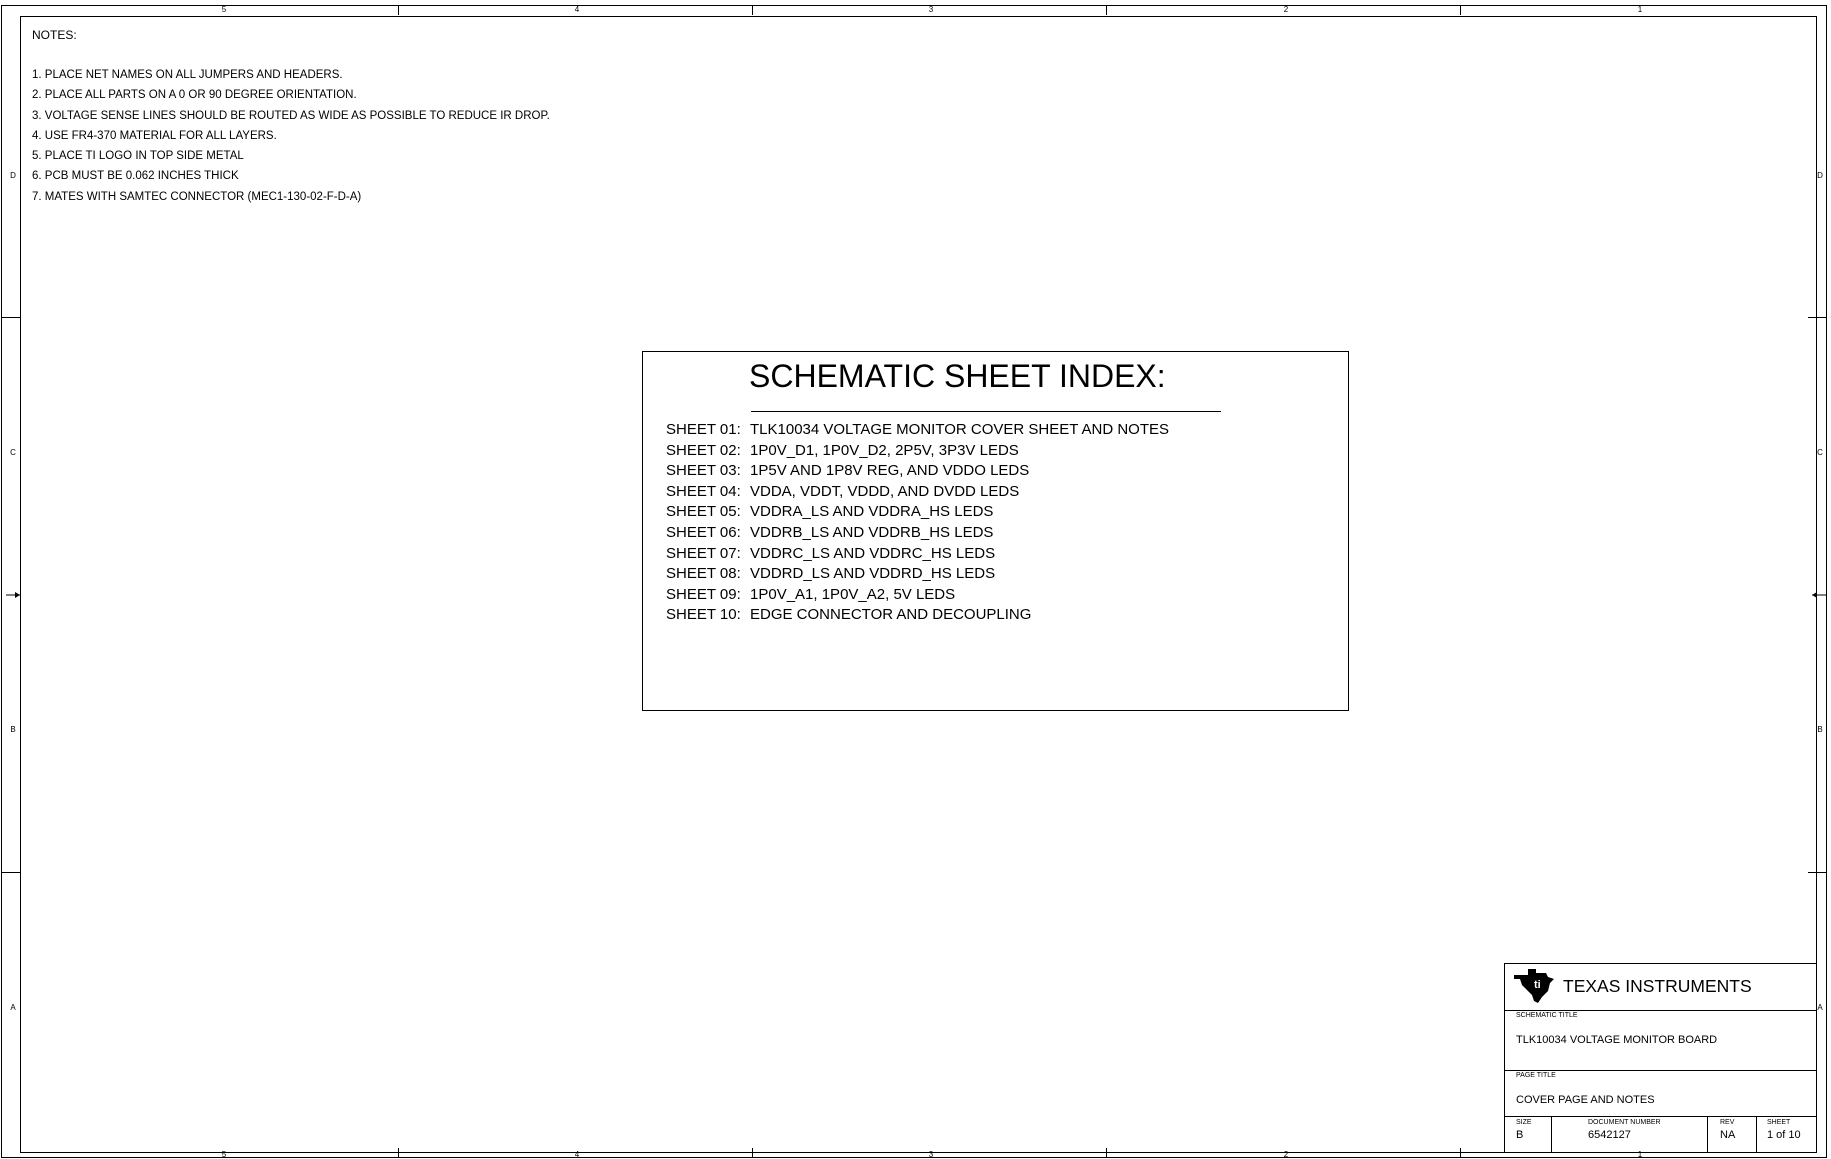 The image size is (1831, 1159). Describe the element at coordinates (1727, 1122) in the screenshot. I see `rev-label: REV` at that location.